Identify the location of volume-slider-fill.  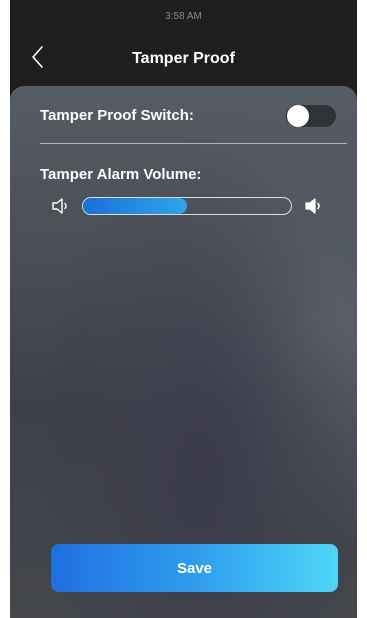
(135, 206).